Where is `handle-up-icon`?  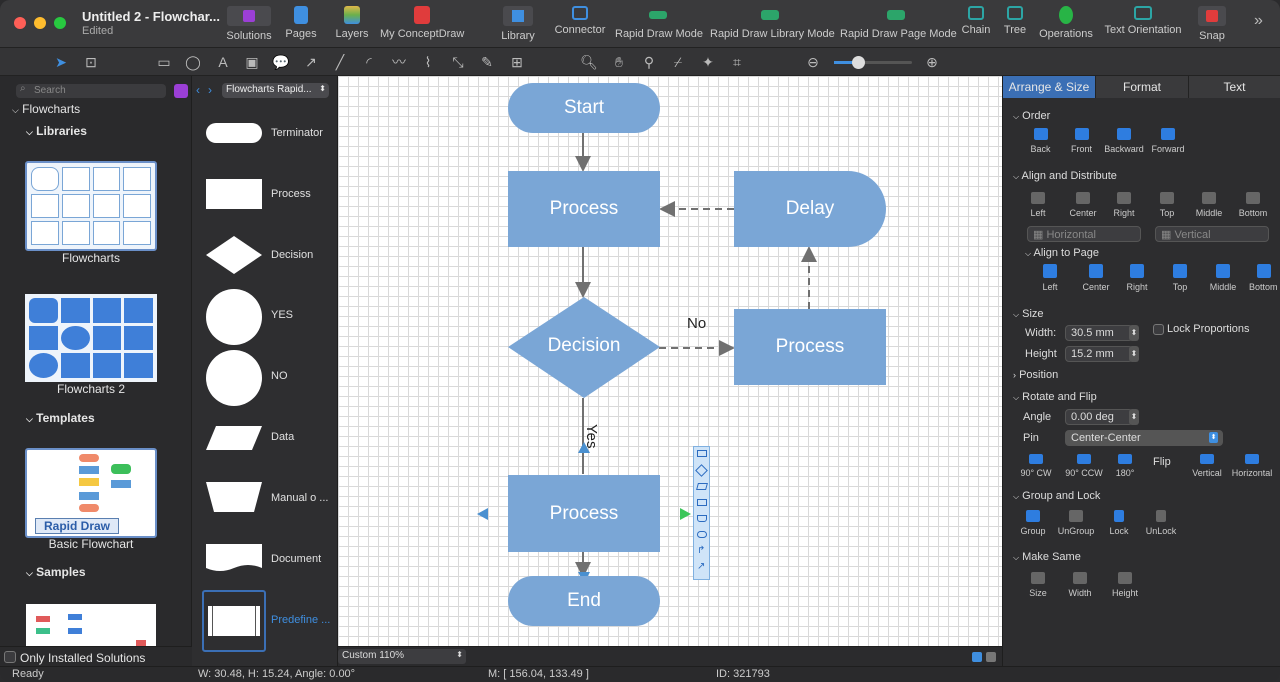 handle-up-icon is located at coordinates (584, 447).